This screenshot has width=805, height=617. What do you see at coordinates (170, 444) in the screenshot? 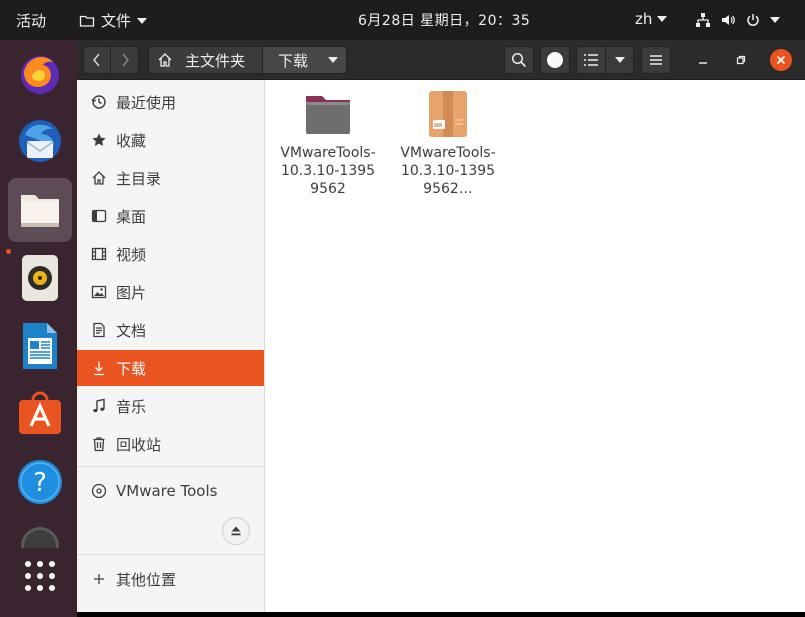
I see `sidebar-item-trash: 回收站` at bounding box center [170, 444].